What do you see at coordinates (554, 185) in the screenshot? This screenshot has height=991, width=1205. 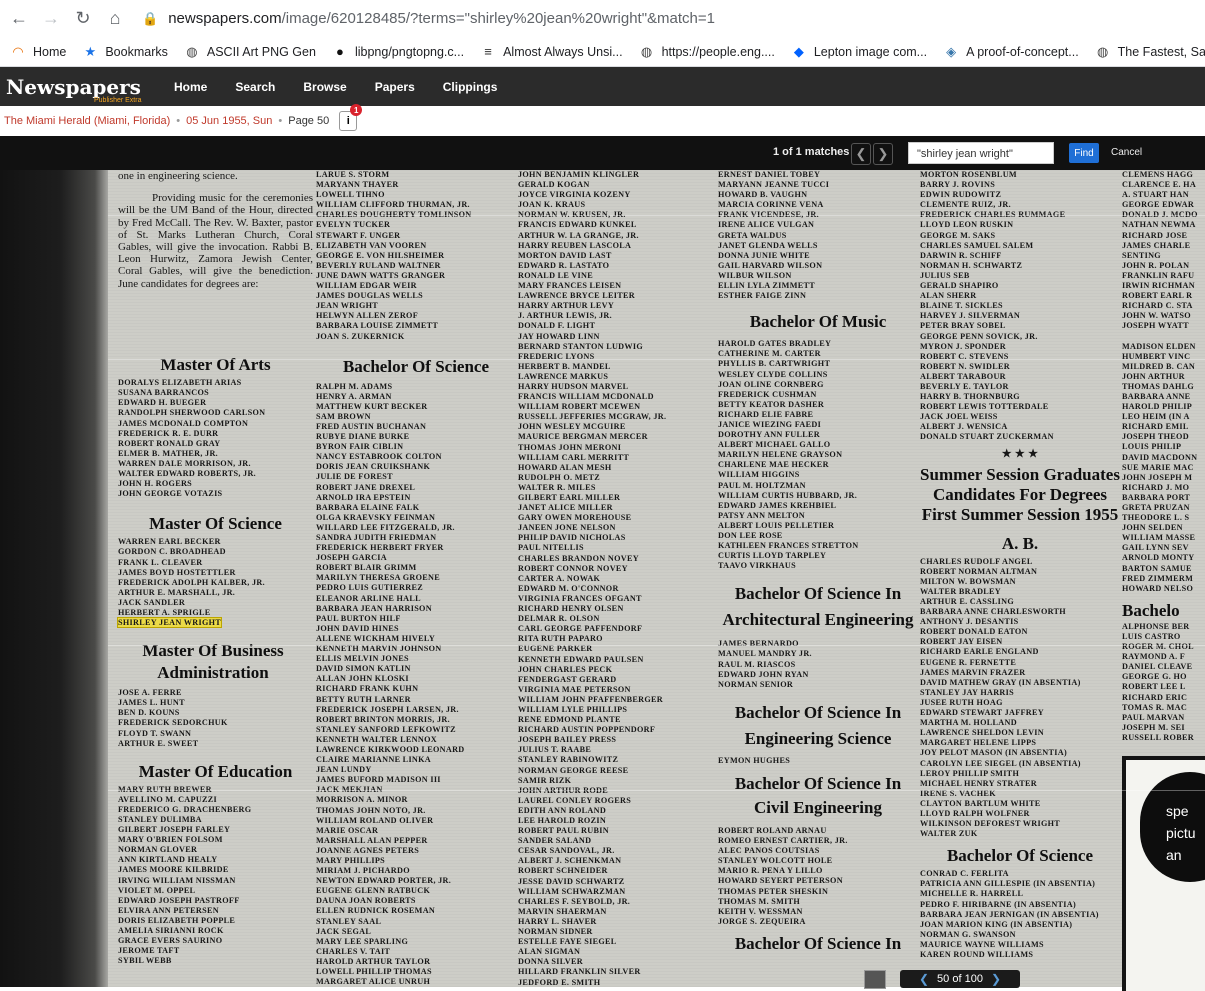 I see `graduate-name: GERALD KOGAN` at bounding box center [554, 185].